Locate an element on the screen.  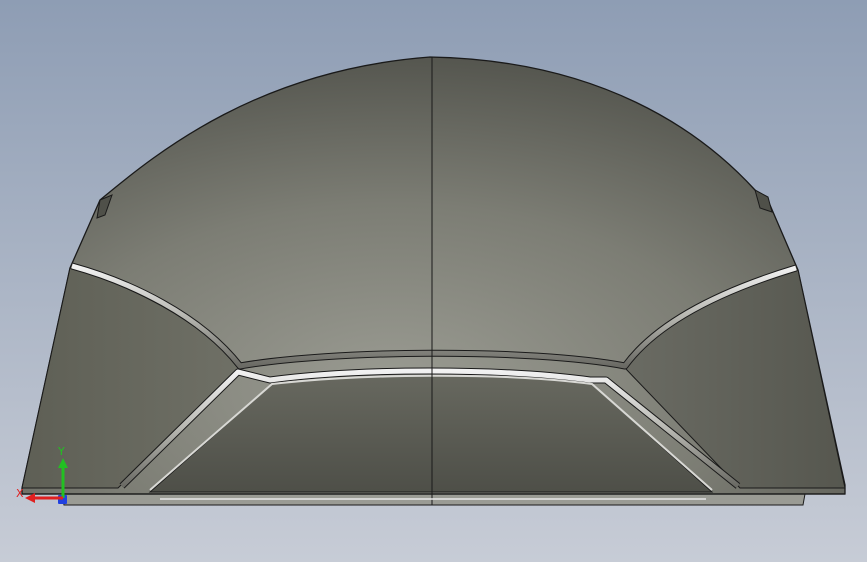
x-axis-label: X is located at coordinates (20, 493).